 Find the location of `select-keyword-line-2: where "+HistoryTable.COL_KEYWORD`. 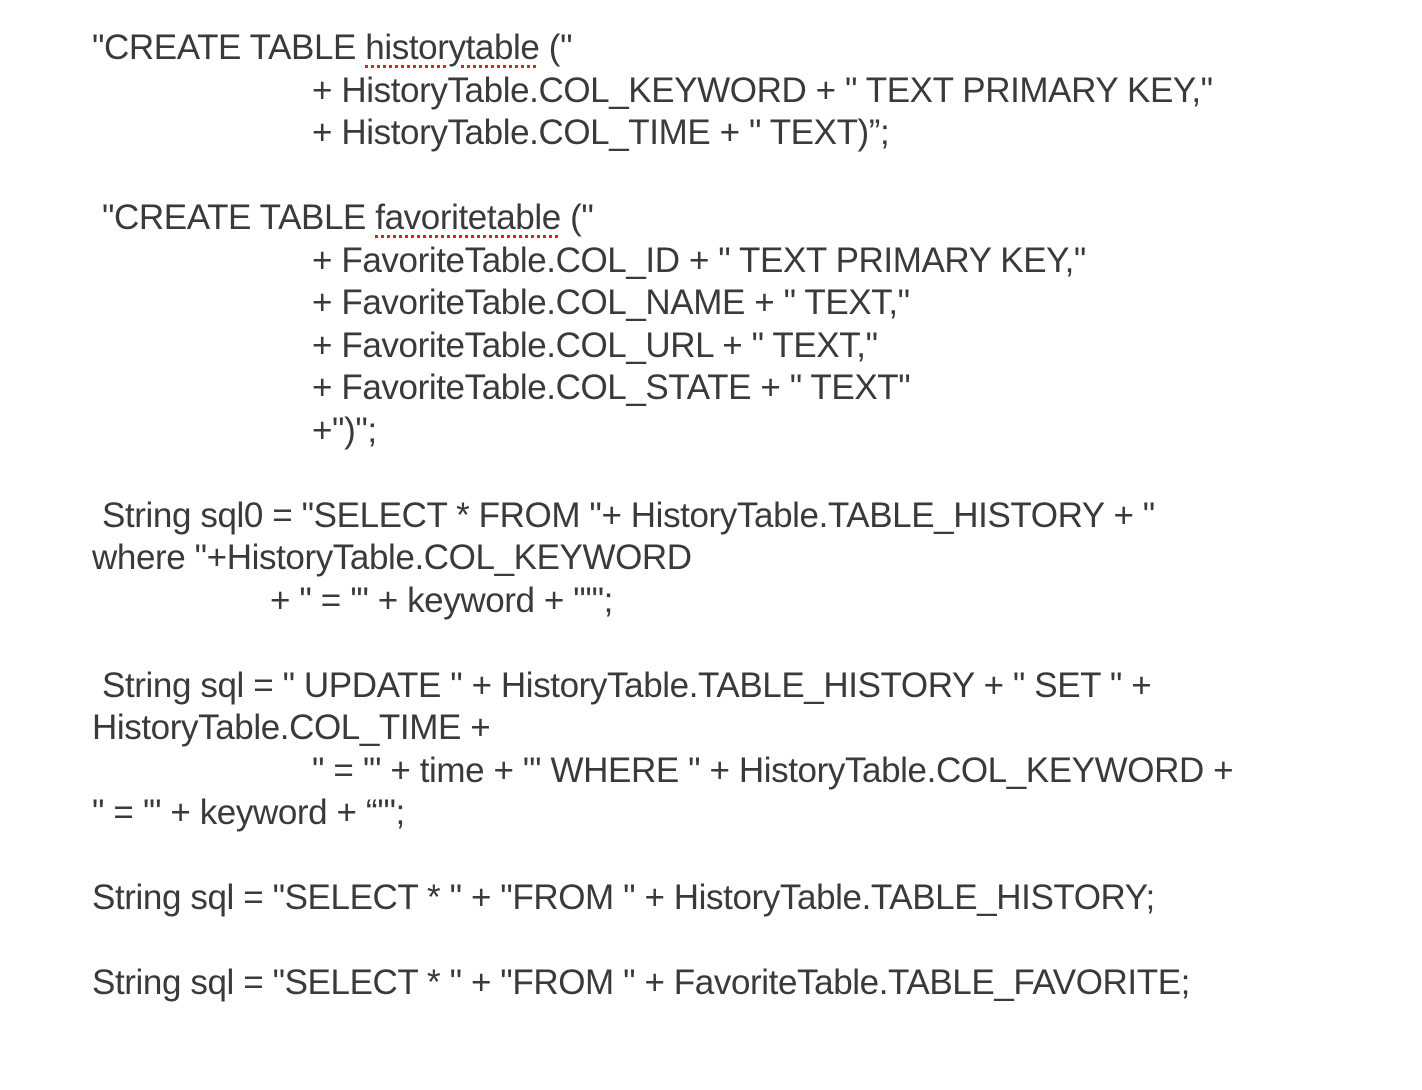

select-keyword-line-2: where "+HistoryTable.COL_KEYWORD is located at coordinates (392, 557).